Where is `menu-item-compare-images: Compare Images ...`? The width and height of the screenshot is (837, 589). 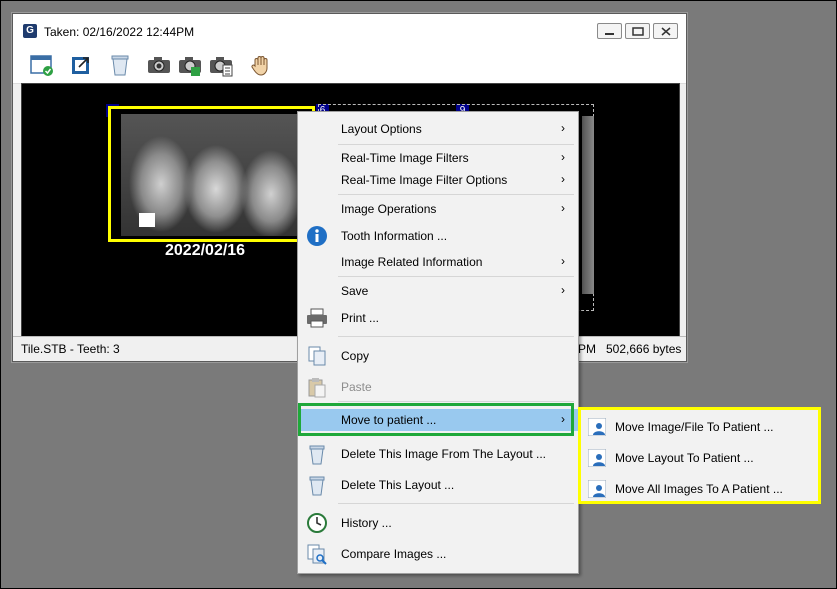 menu-item-compare-images: Compare Images ... is located at coordinates (438, 554).